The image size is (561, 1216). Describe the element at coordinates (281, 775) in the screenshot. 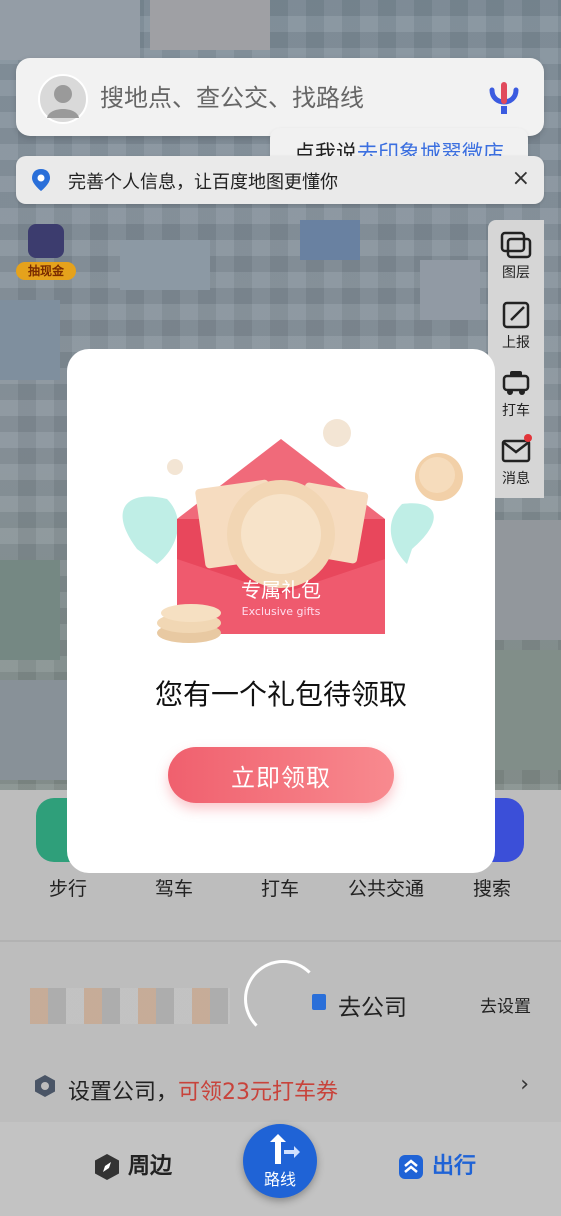

I see `claim-gift-button: 立即领取` at that location.